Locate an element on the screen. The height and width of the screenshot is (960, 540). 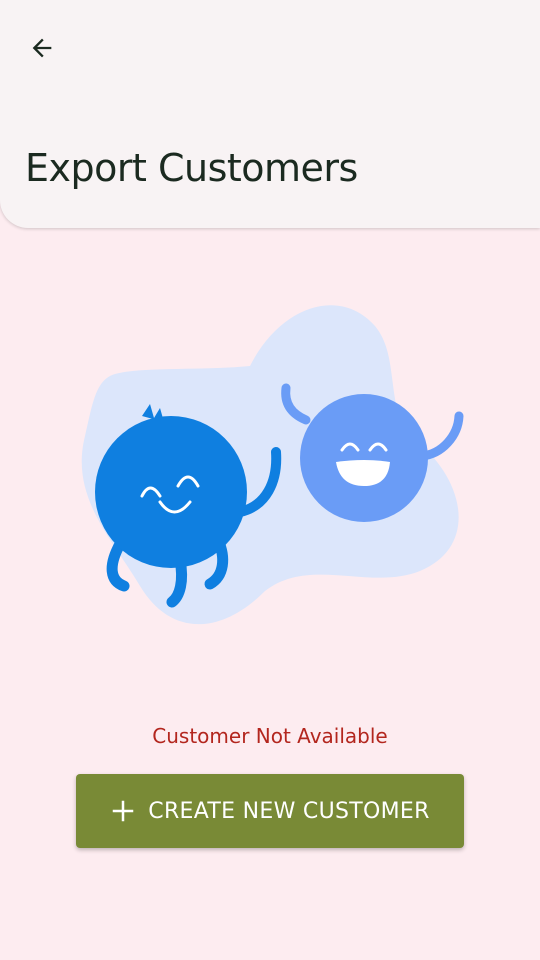
empty-state-message: Customer Not Available is located at coordinates (270, 736).